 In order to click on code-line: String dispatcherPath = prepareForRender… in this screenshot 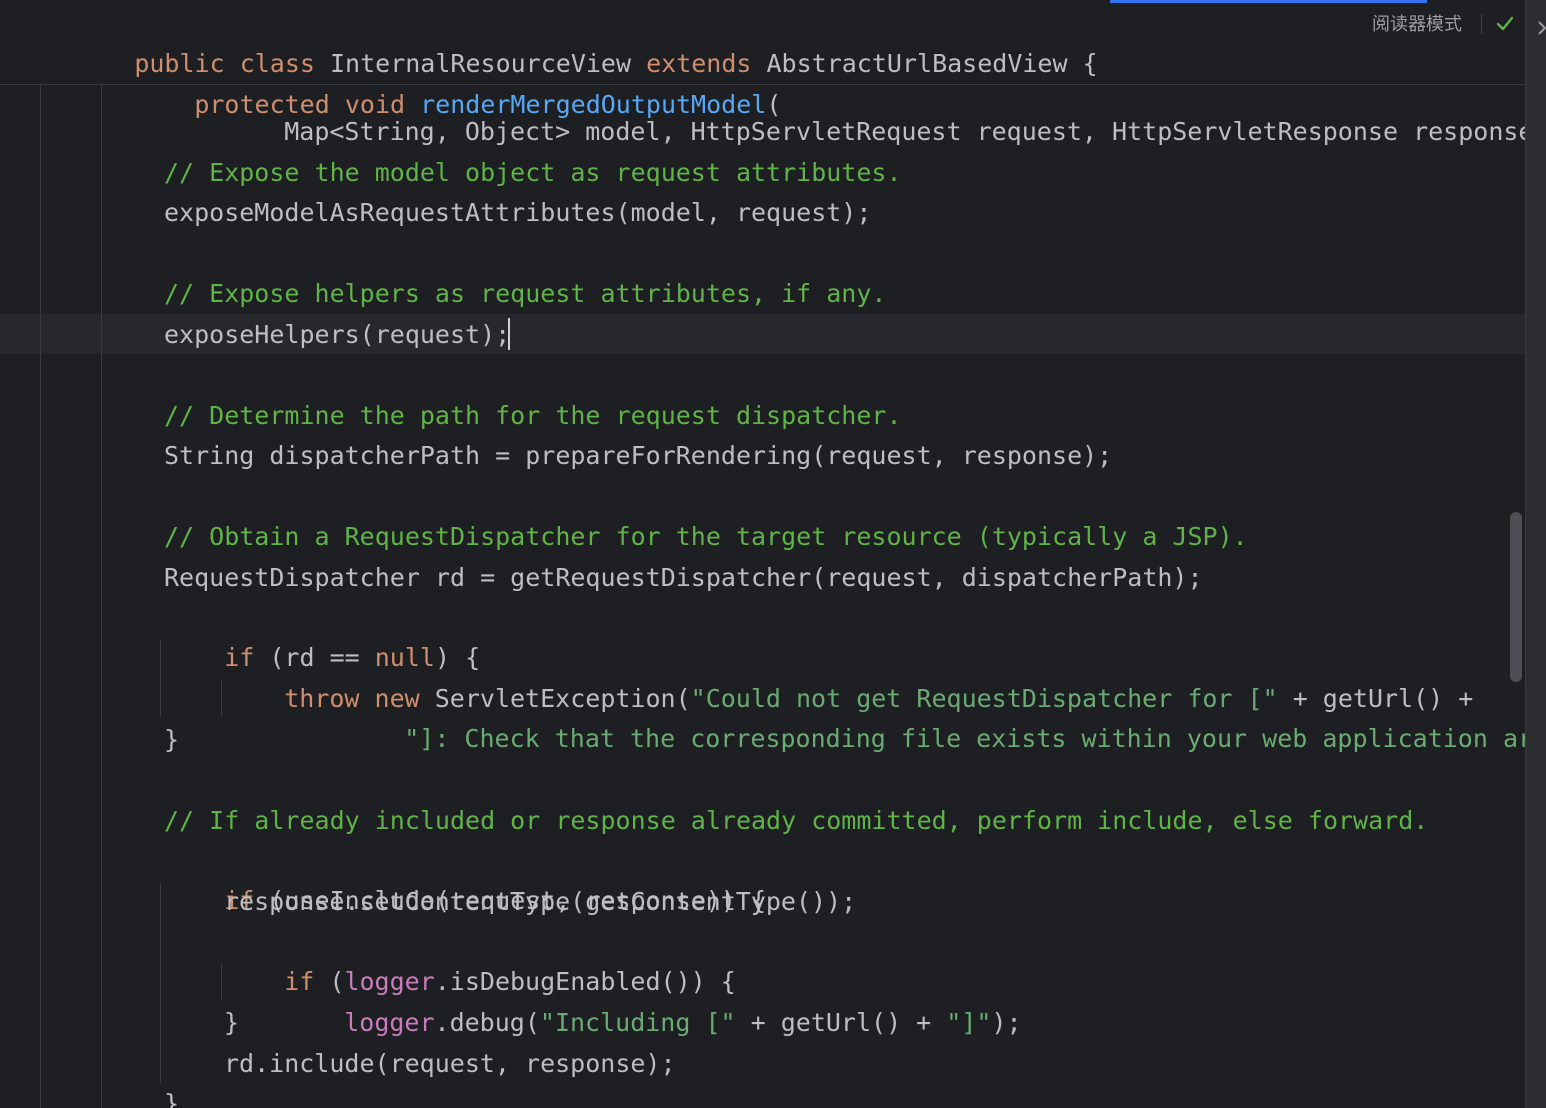, I will do `click(638, 456)`.